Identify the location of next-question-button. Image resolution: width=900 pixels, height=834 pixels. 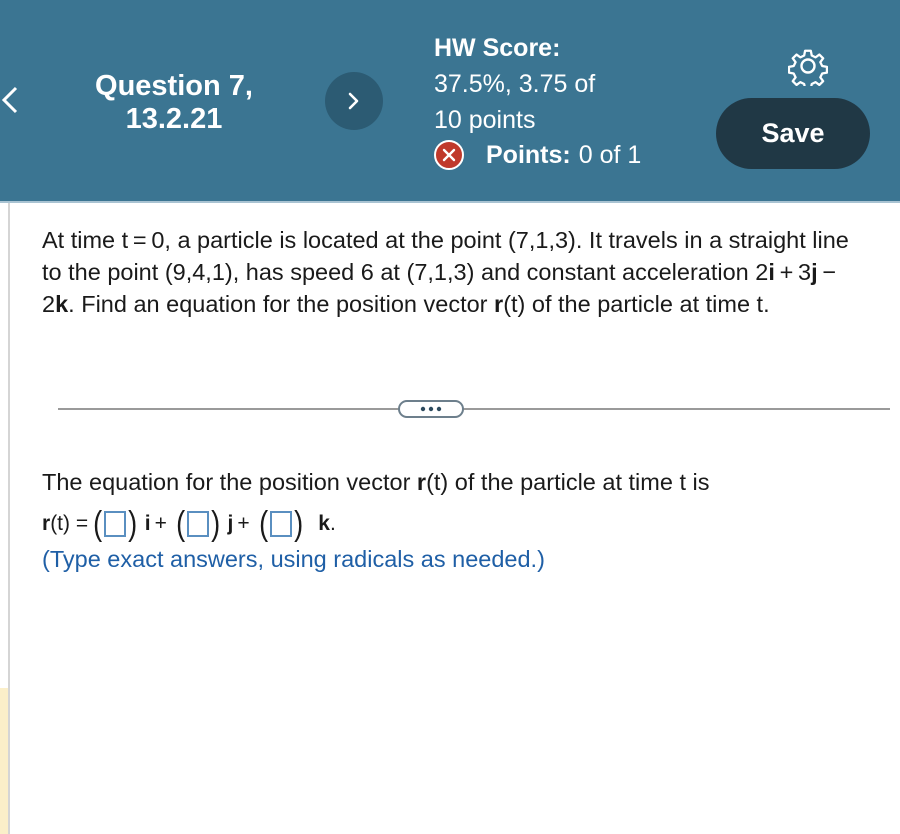
(354, 101).